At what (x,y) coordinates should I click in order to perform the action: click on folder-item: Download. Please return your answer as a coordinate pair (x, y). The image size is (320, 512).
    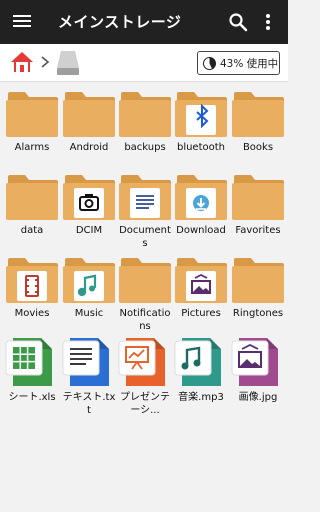
    Looking at the image, I should click on (201, 203).